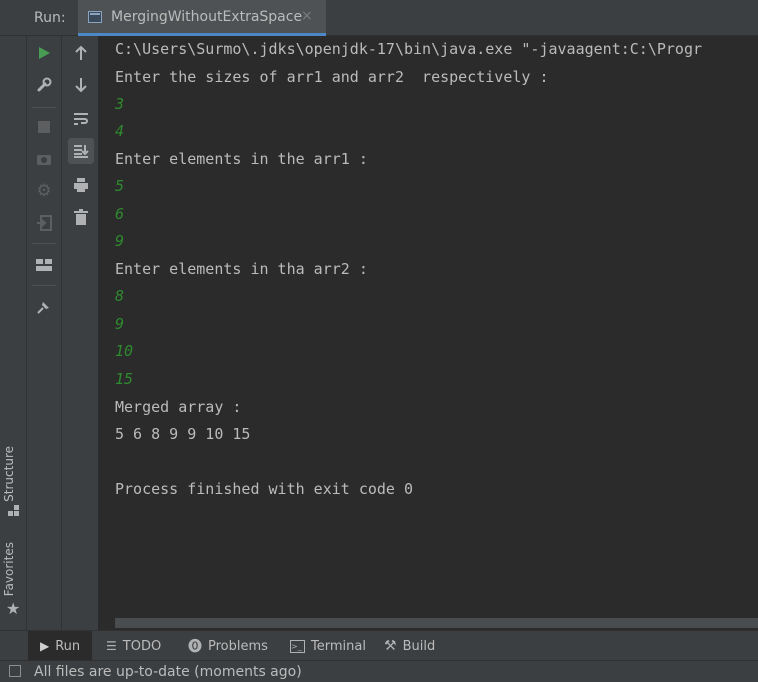  I want to click on status-bar: All files are up-to-date (moments ago), so click(379, 671).